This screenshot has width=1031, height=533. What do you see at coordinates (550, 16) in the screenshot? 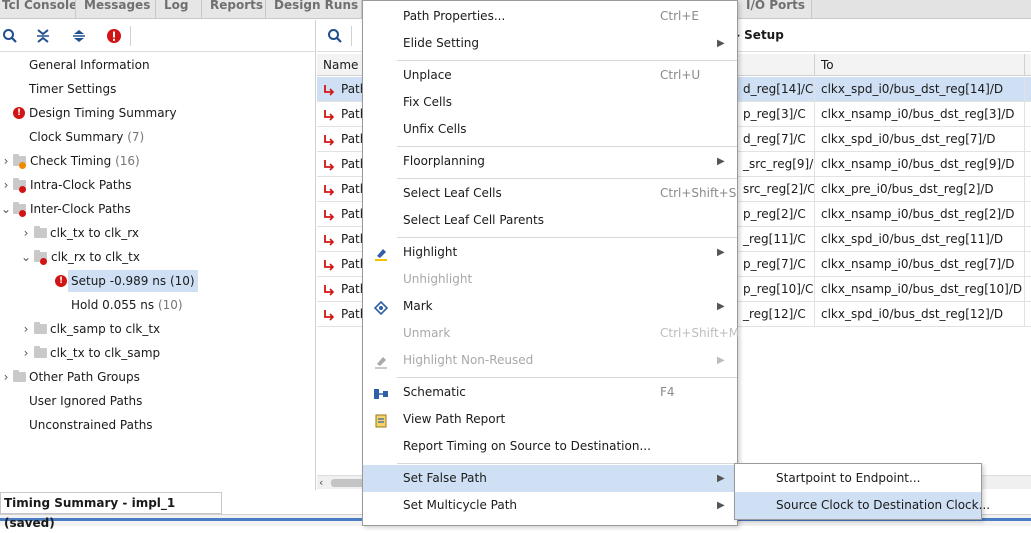
I see `menu-item-path-properties: Path Properties... Ctrl+E` at bounding box center [550, 16].